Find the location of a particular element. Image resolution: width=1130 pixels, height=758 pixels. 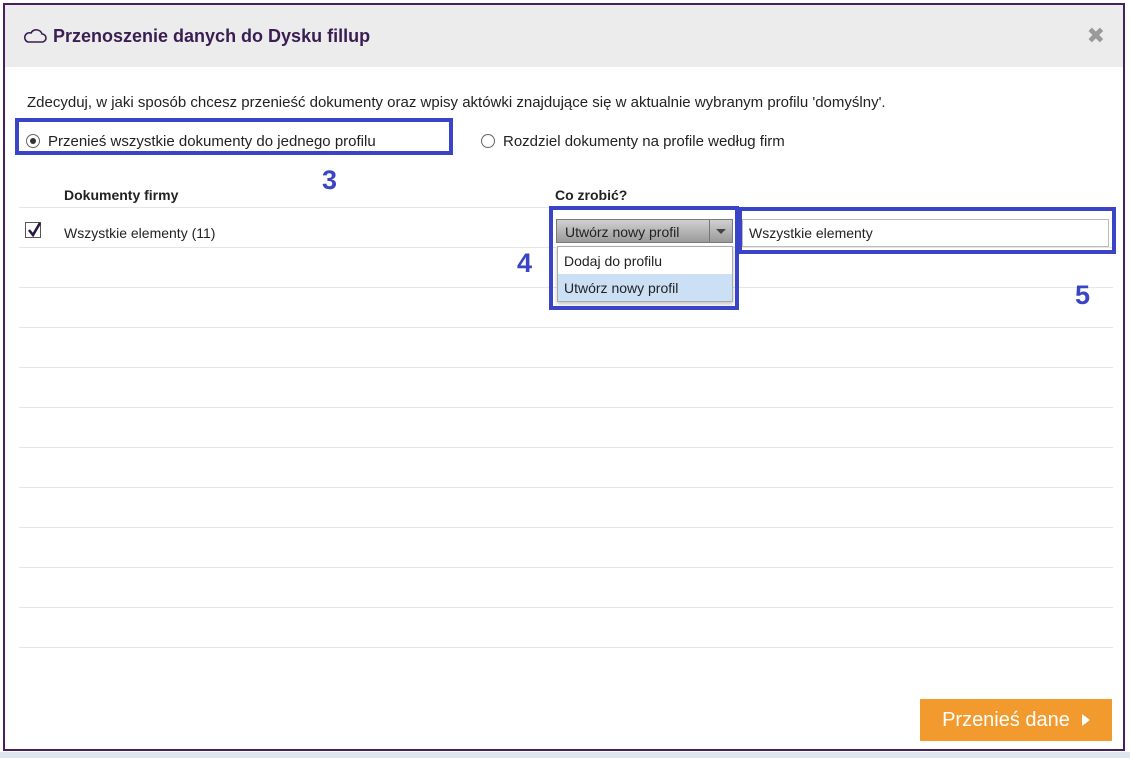

column-header-documents: Dokumenty firmy is located at coordinates (121, 195).